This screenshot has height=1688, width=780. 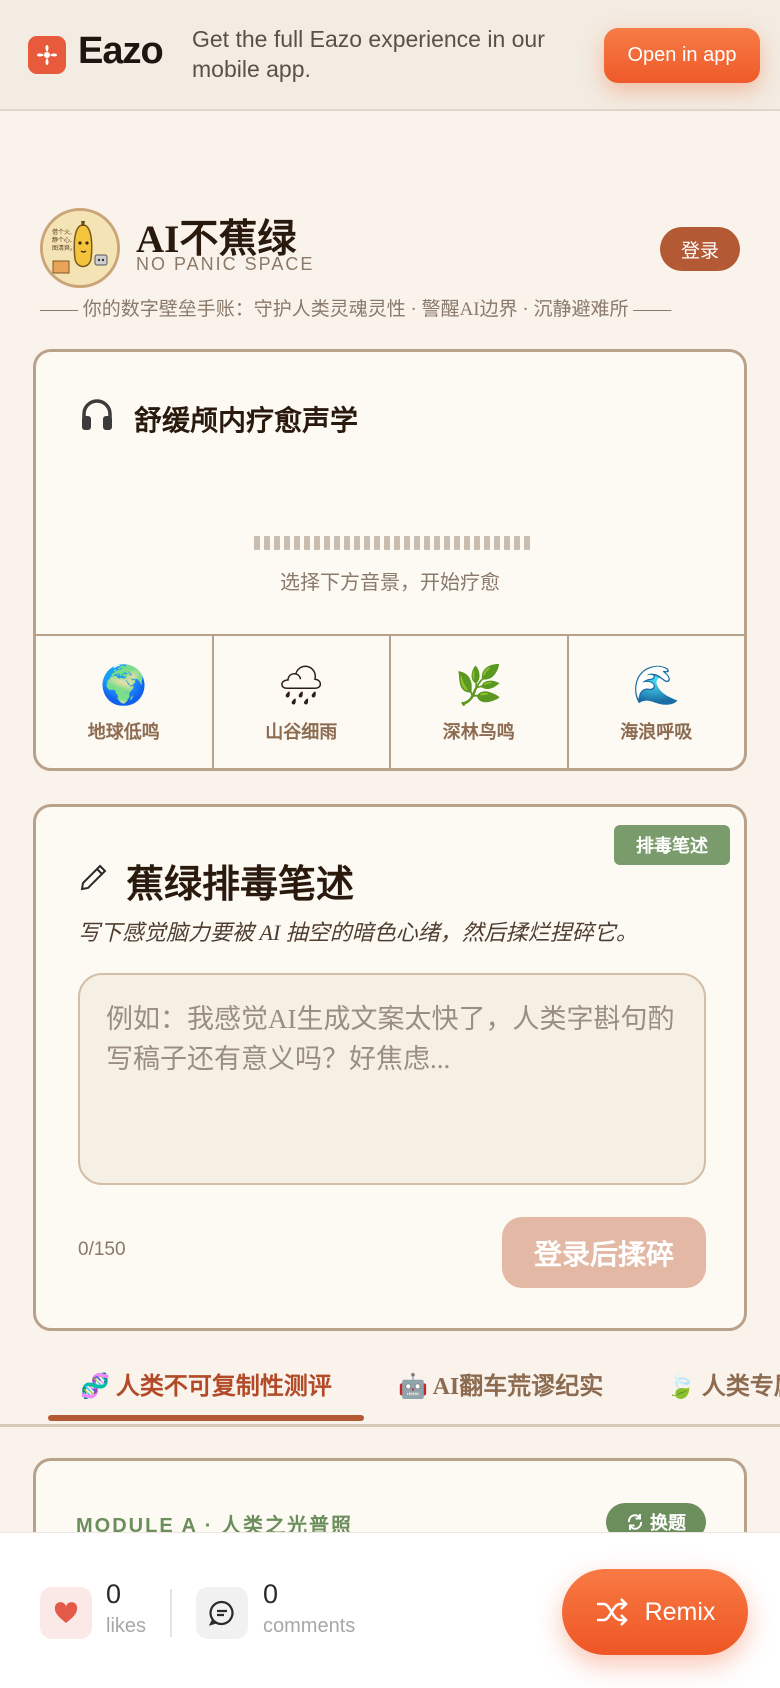 I want to click on detox-badge: 排毒笔述, so click(x=672, y=845).